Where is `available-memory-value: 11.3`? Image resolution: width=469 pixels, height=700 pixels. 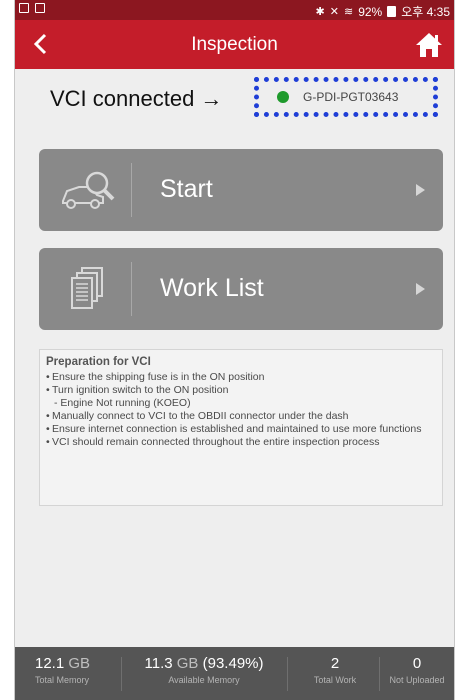 available-memory-value: 11.3 is located at coordinates (158, 663).